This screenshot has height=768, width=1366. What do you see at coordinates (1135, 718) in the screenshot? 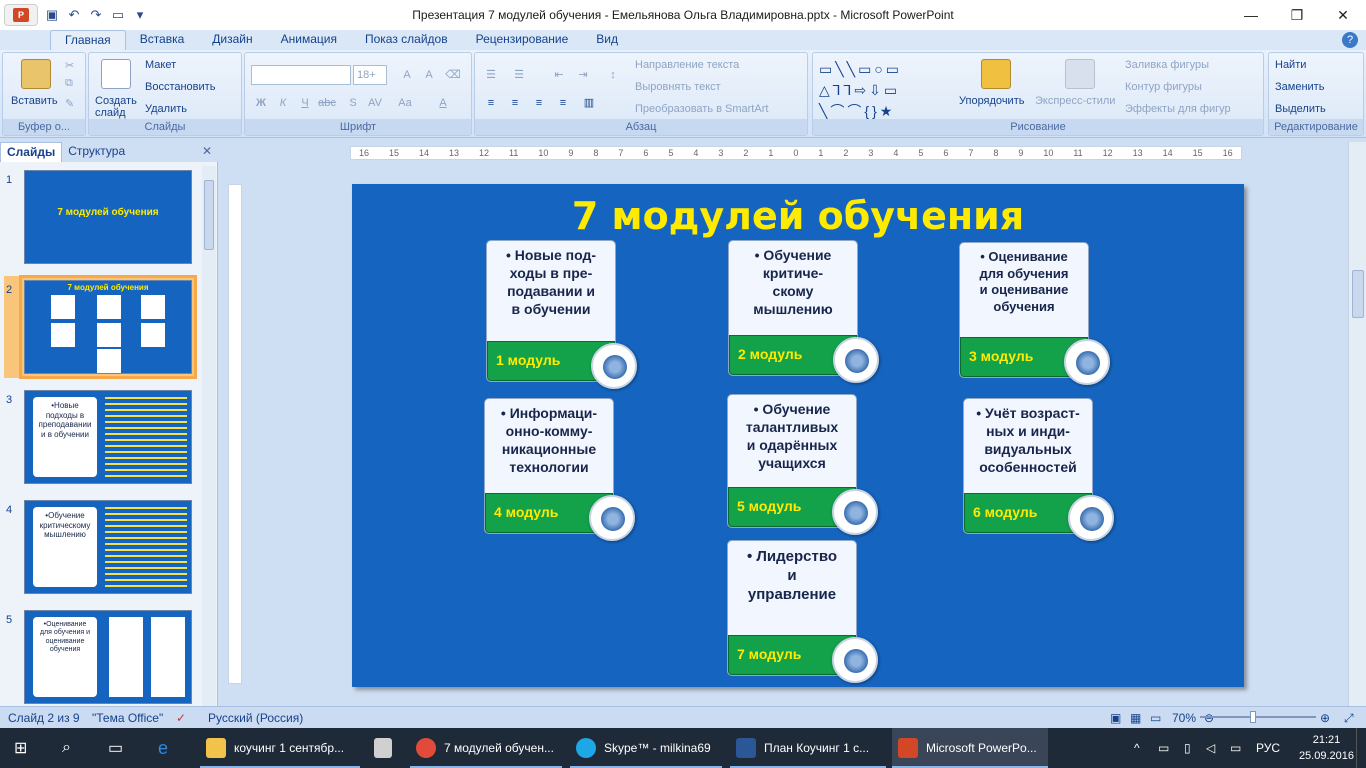
I see `sorter-view-icon: ▦` at bounding box center [1135, 718].